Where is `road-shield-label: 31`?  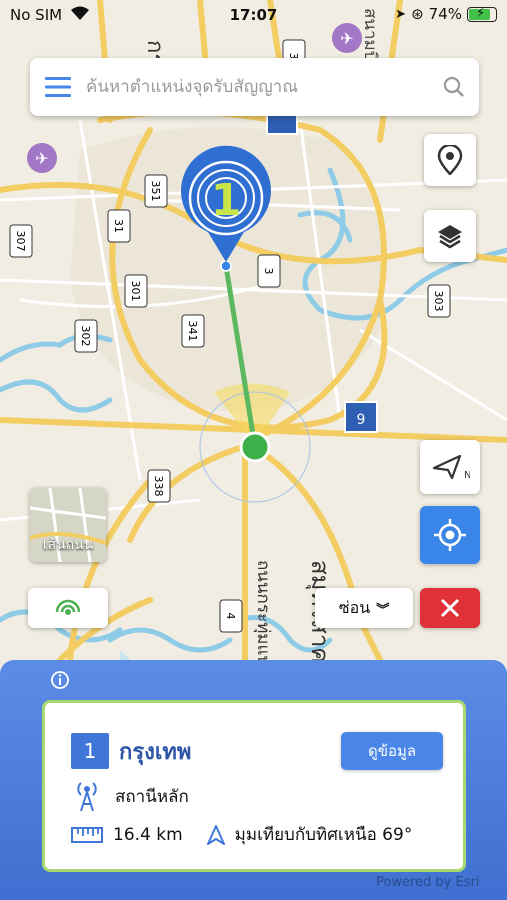 road-shield-label: 31 is located at coordinates (118, 226).